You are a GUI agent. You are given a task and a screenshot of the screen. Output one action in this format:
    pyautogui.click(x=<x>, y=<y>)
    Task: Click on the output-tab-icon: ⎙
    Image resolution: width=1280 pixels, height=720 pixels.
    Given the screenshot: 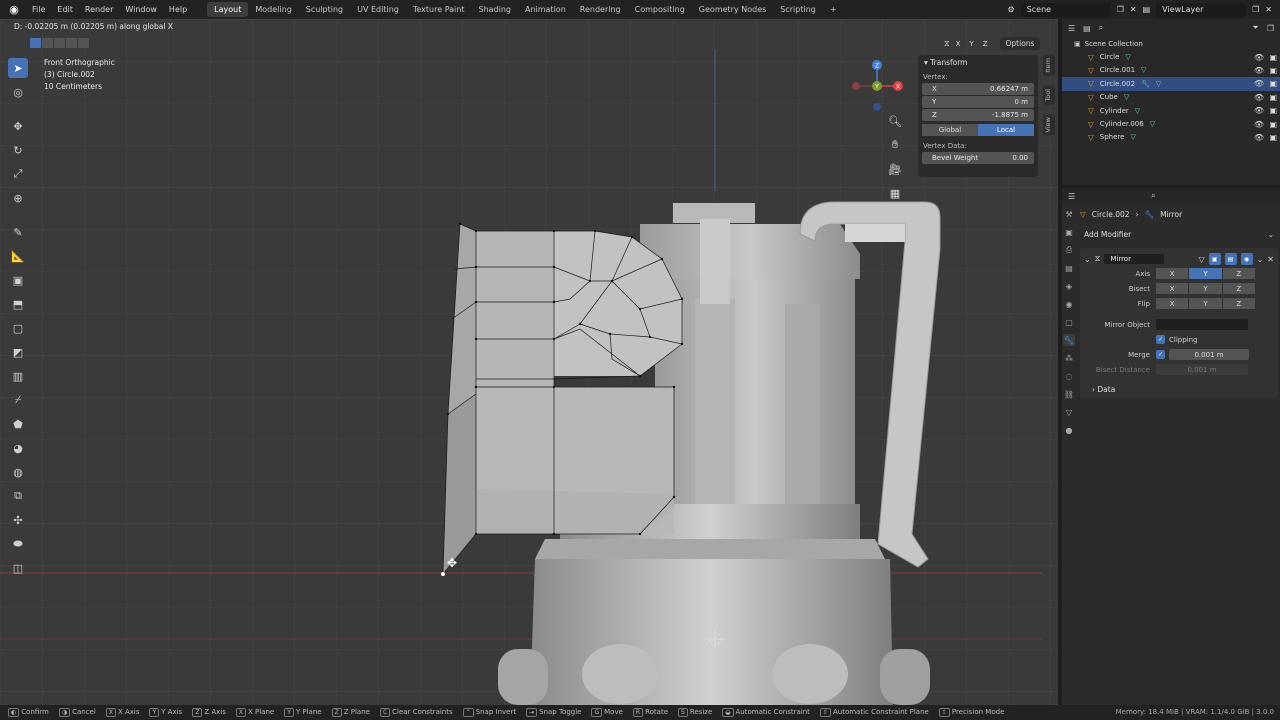 What is the action you would take?
    pyautogui.click(x=1069, y=250)
    